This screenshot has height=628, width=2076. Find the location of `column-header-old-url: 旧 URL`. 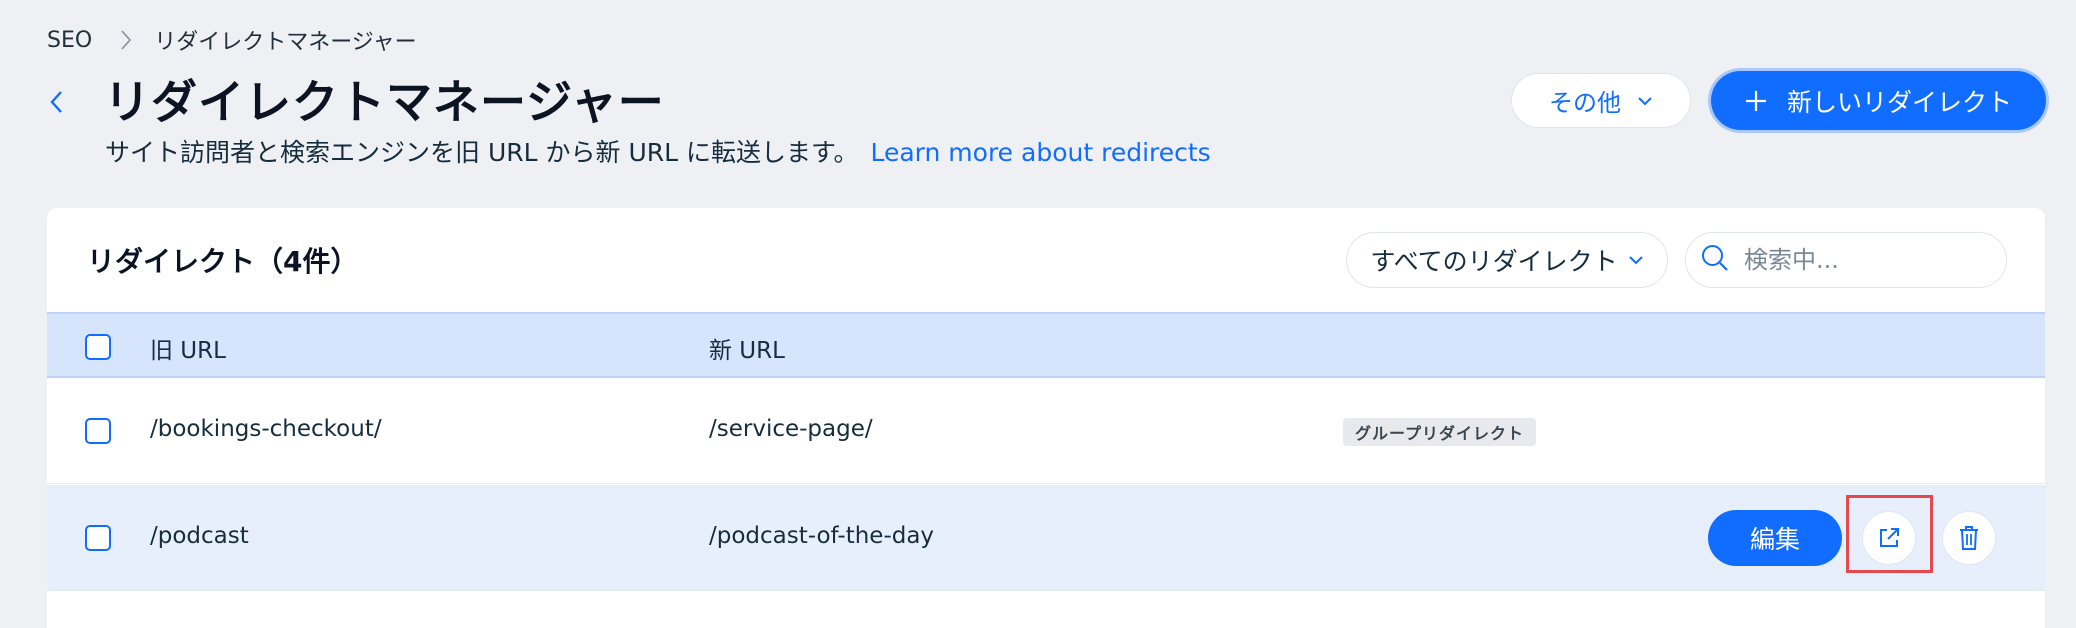

column-header-old-url: 旧 URL is located at coordinates (188, 351).